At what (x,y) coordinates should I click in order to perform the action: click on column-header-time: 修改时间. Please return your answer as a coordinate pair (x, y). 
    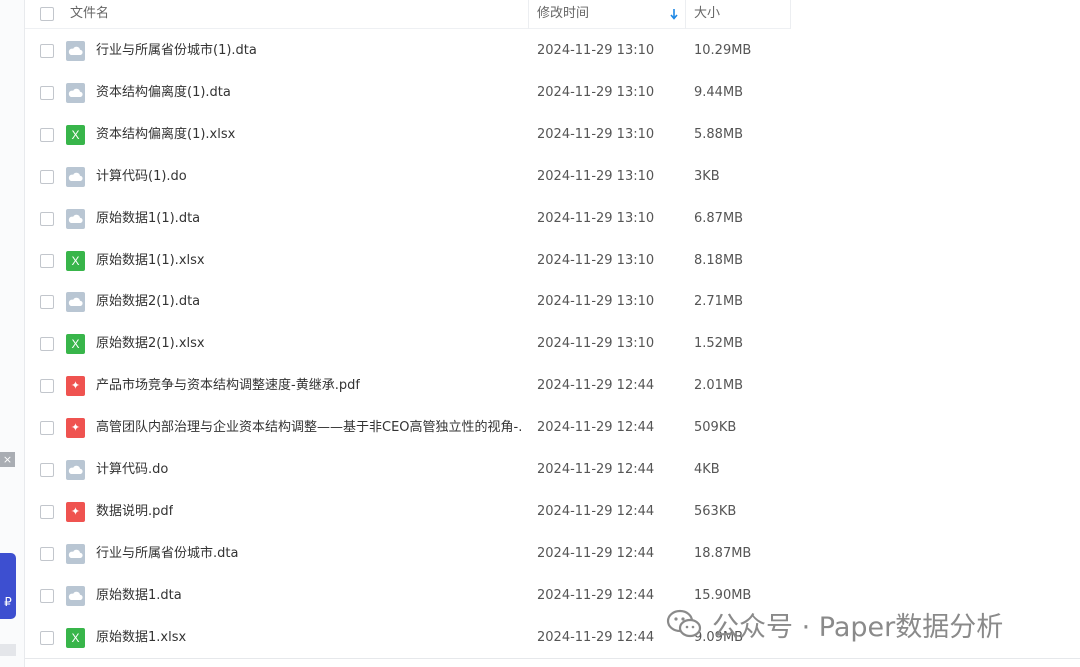
    Looking at the image, I should click on (563, 14).